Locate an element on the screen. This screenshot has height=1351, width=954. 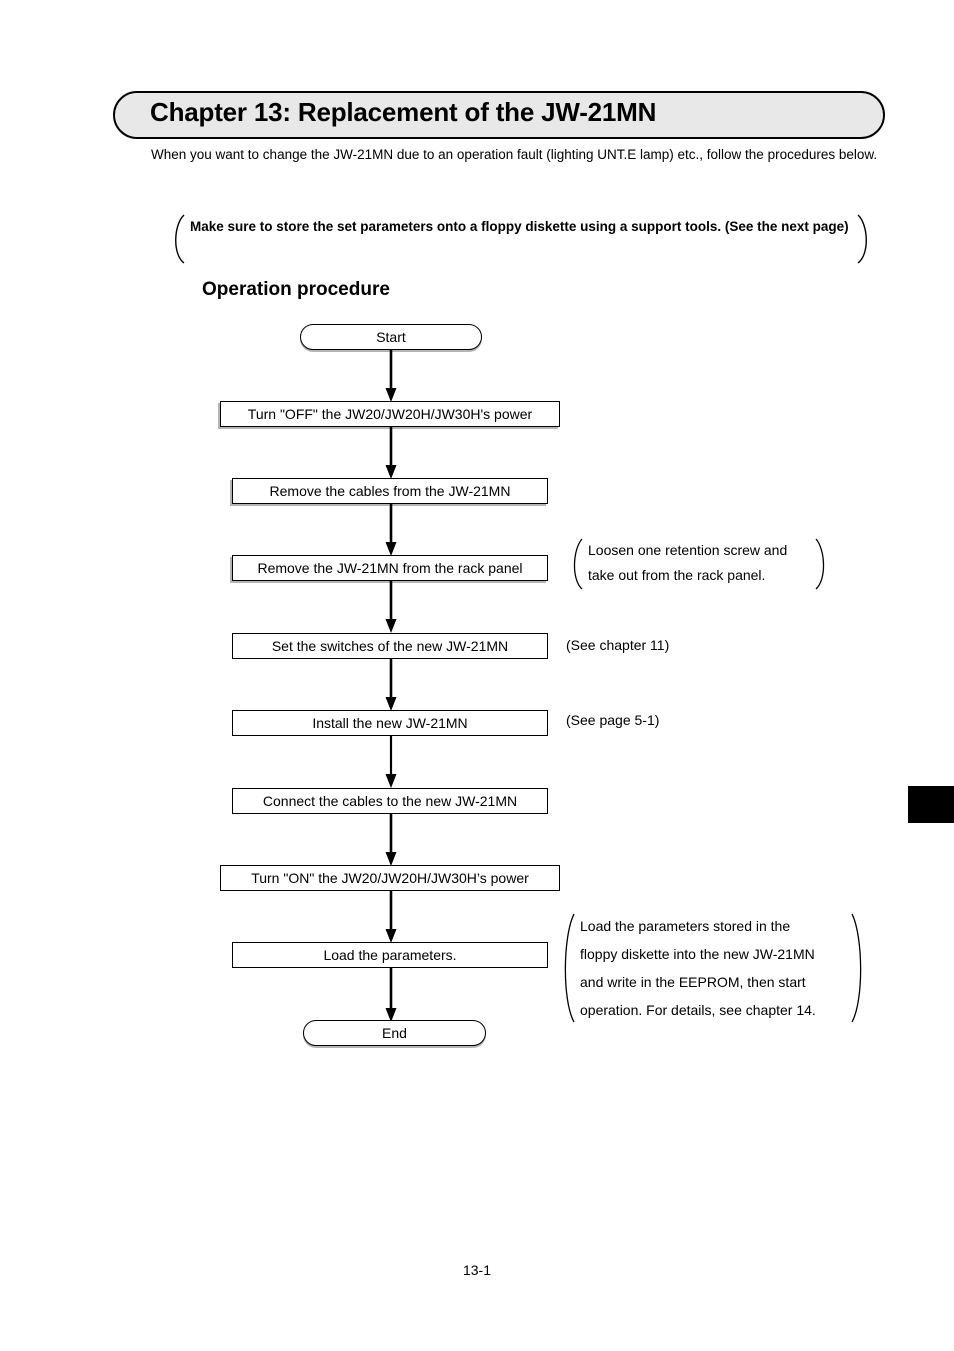
flow-node-remove-cables: Remove the cables from the JW-21MN is located at coordinates (390, 491).